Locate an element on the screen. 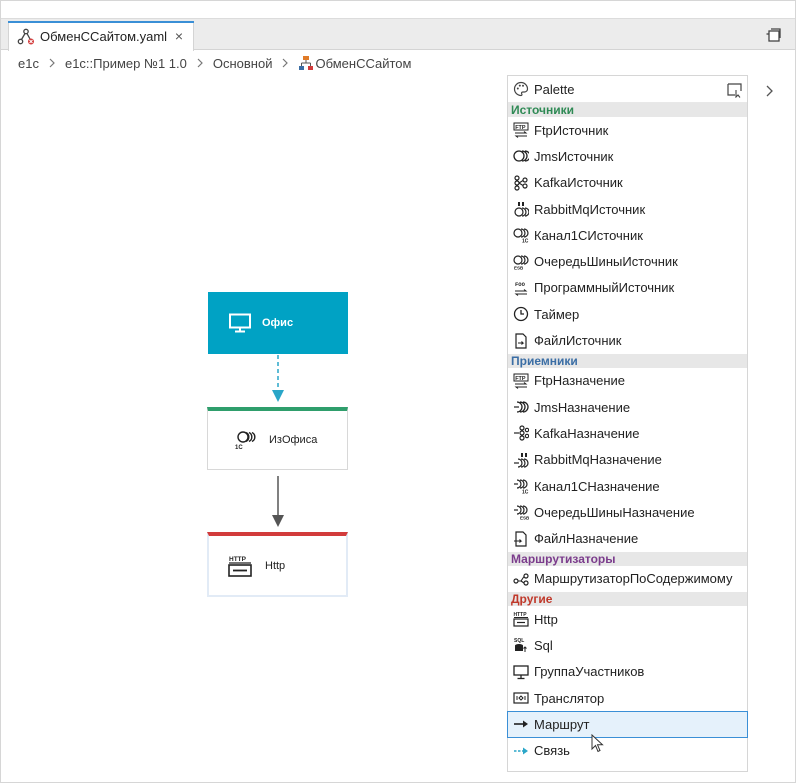  palette-item-label: Связь is located at coordinates (552, 751).